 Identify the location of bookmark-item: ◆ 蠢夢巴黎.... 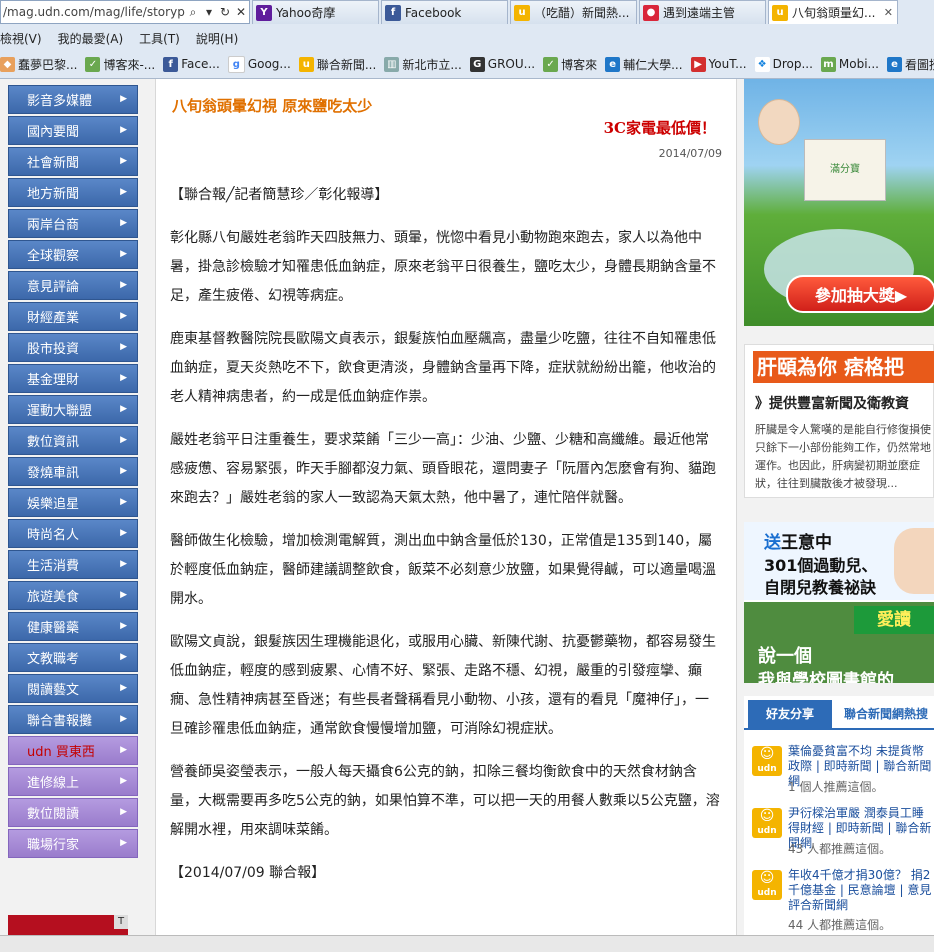
(38, 64).